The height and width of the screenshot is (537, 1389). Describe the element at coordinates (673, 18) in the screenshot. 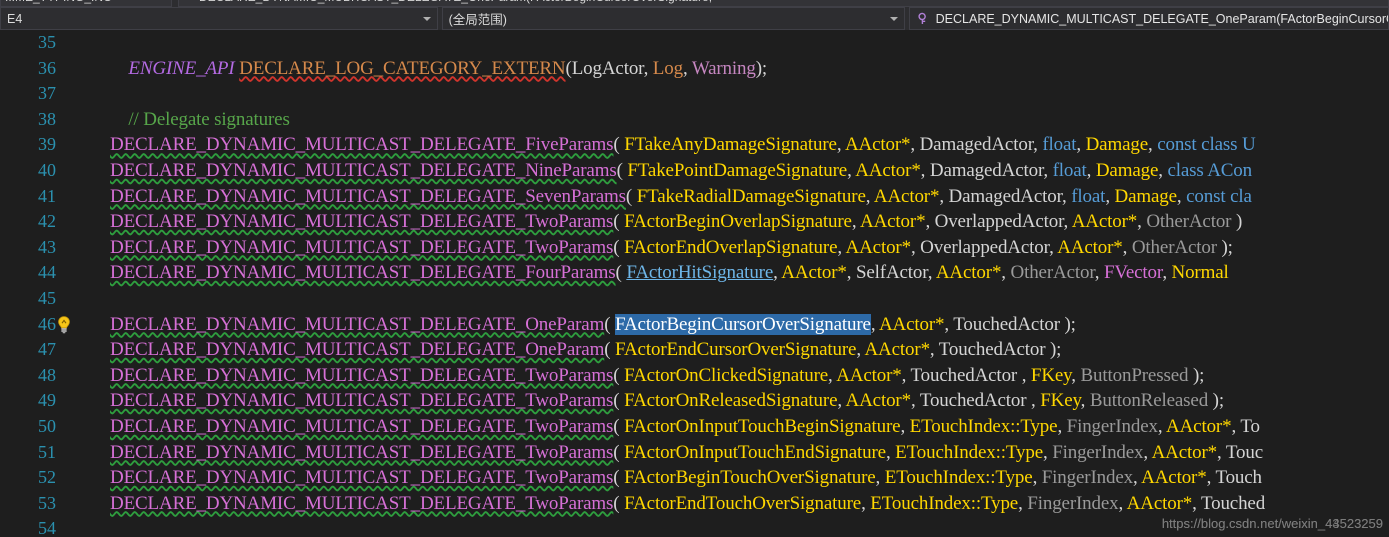

I see `member-dropdown: (全局范围)` at that location.